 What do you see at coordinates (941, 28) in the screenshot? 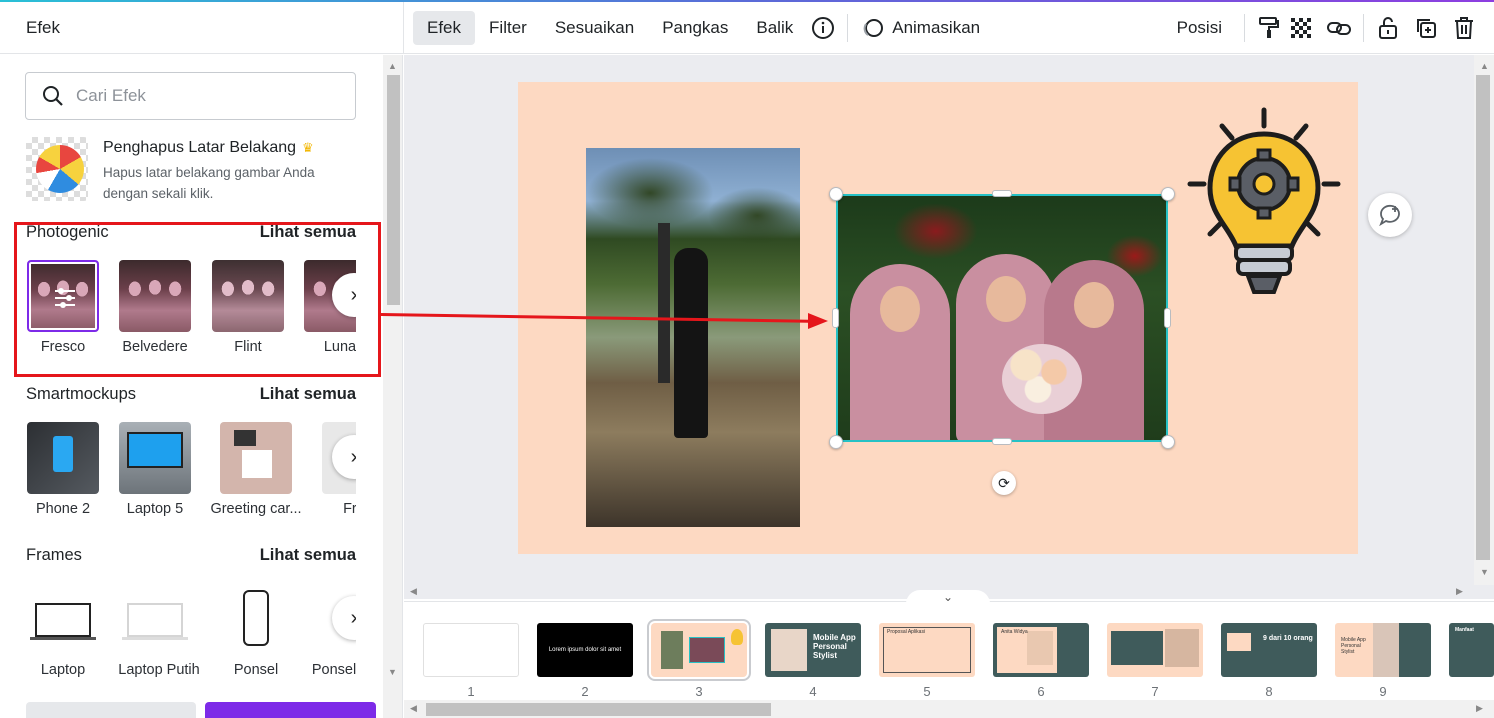
I see `animate-button: Animasikan` at bounding box center [941, 28].